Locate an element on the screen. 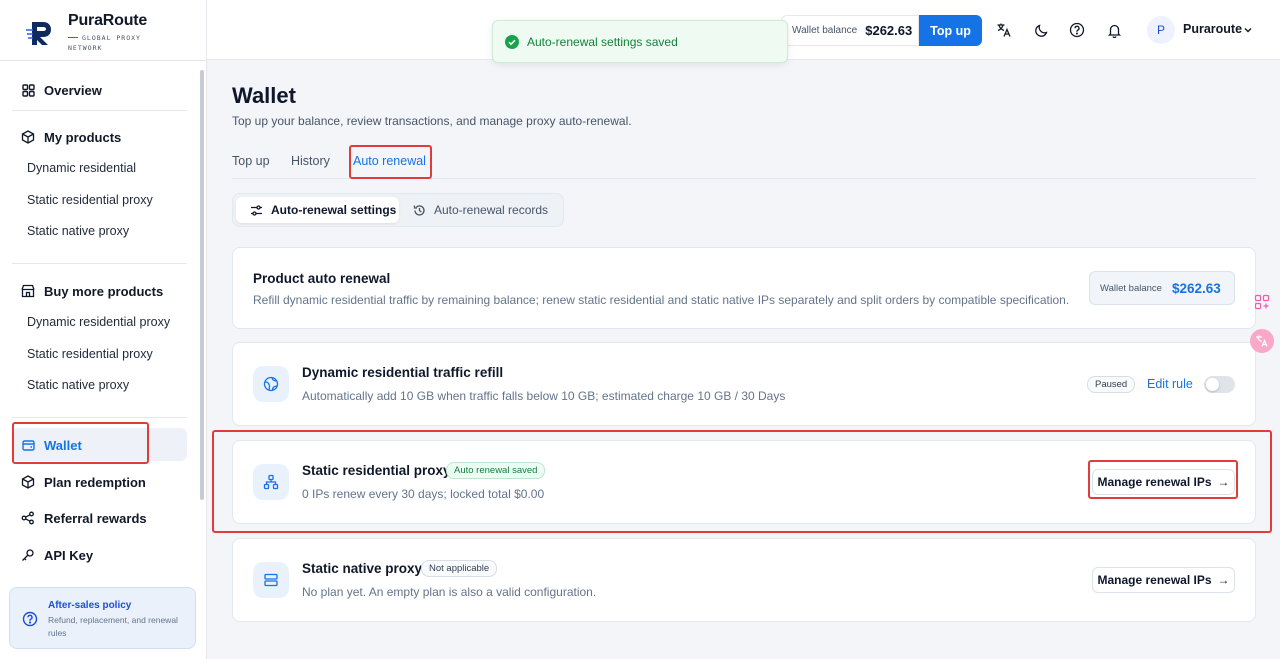 The width and height of the screenshot is (1280, 659). auto-refill-toggle is located at coordinates (1219, 384).